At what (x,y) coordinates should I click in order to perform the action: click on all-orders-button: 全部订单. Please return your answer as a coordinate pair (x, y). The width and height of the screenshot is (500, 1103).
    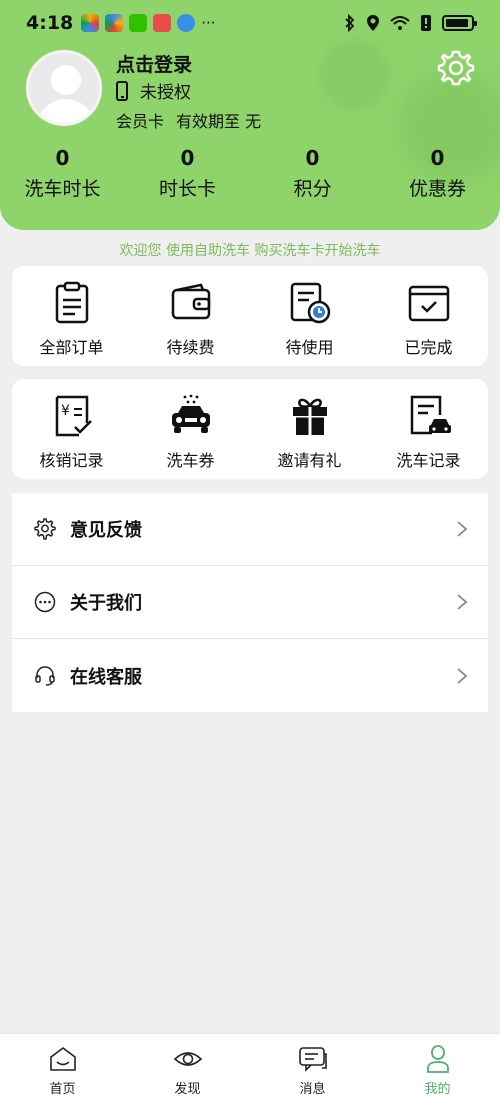
    Looking at the image, I should click on (71, 316).